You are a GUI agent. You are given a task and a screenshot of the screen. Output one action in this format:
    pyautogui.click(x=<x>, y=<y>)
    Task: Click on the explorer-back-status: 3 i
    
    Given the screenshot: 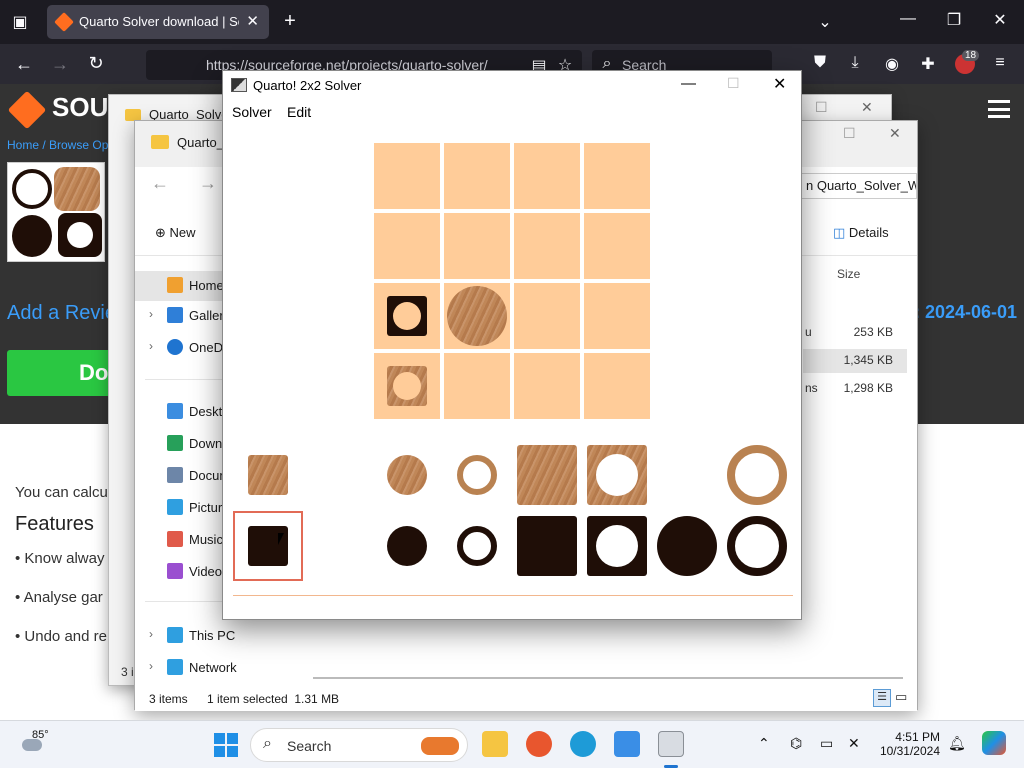 What is the action you would take?
    pyautogui.click(x=127, y=672)
    